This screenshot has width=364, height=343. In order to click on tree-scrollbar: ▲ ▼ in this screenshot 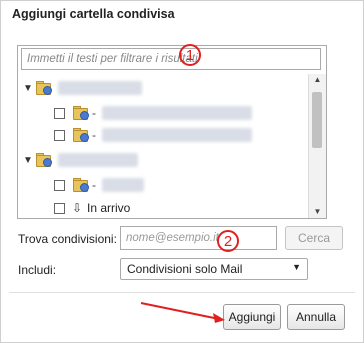, I will do `click(317, 146)`.